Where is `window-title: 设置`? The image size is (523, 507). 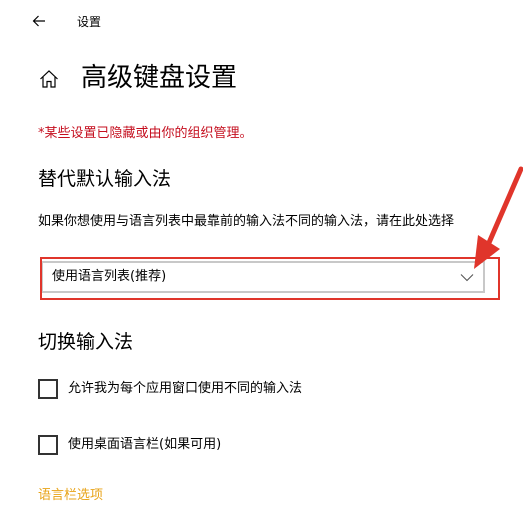
window-title: 设置 is located at coordinates (89, 22).